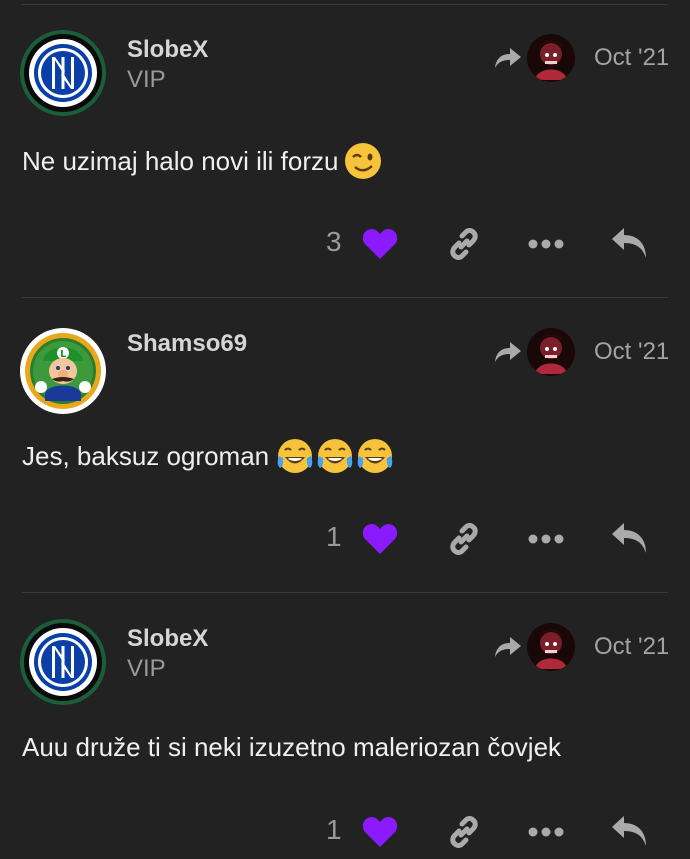 This screenshot has width=690, height=859. I want to click on post-text: Jes, baksuz ogroman, so click(146, 455).